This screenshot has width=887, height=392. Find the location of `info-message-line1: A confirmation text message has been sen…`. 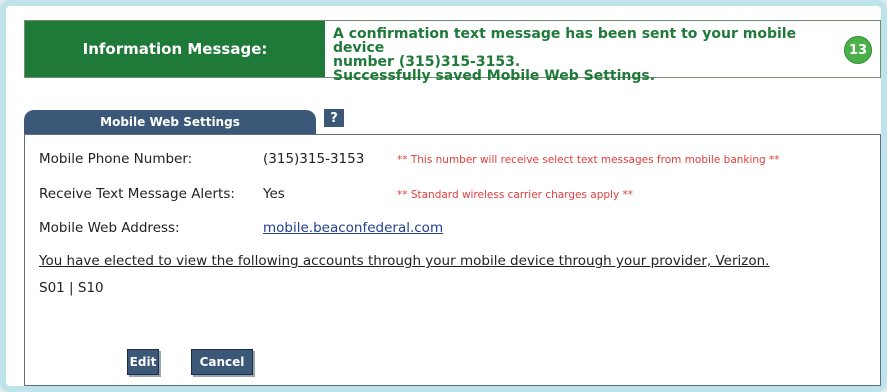

info-message-line1: A confirmation text message has been sen… is located at coordinates (565, 41).